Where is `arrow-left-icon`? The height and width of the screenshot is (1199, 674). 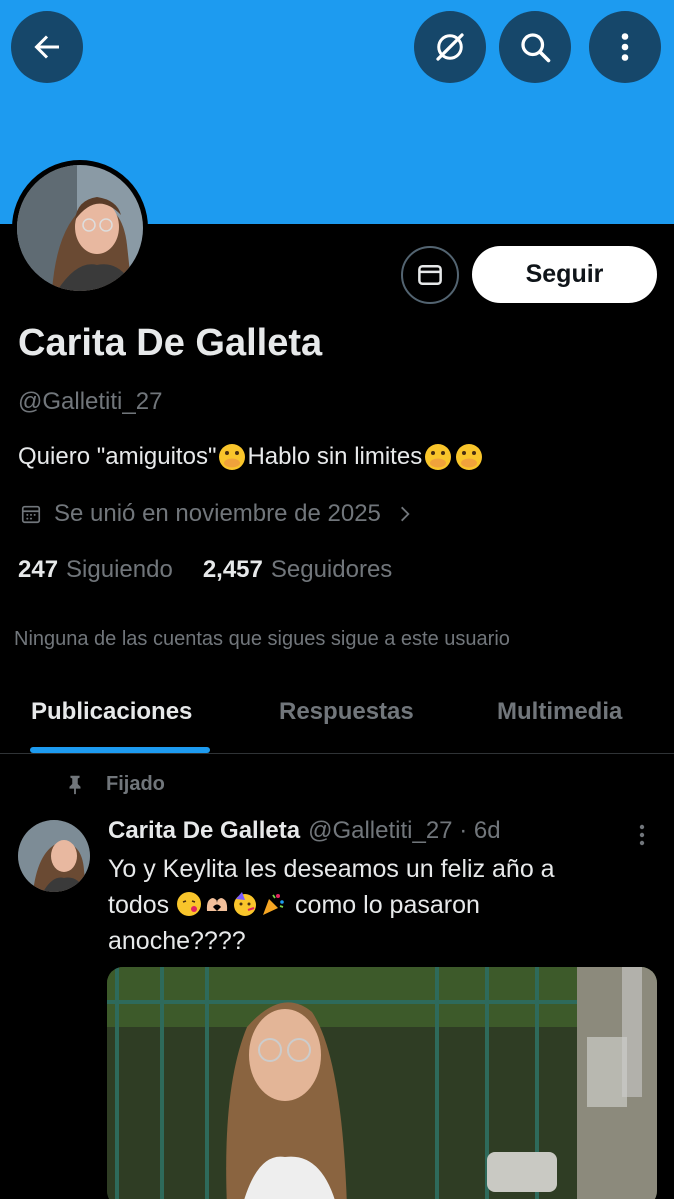
arrow-left-icon is located at coordinates (46, 47).